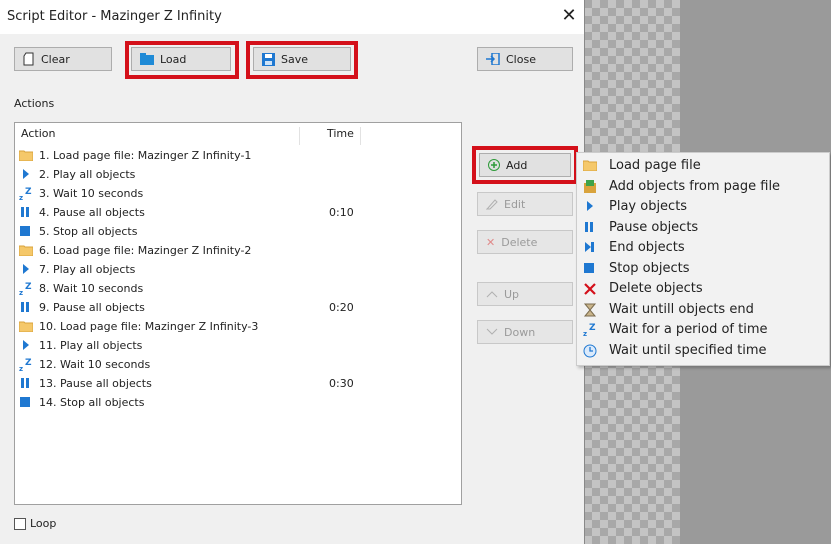 The image size is (831, 544). What do you see at coordinates (590, 289) in the screenshot?
I see `delete-x-icon` at bounding box center [590, 289].